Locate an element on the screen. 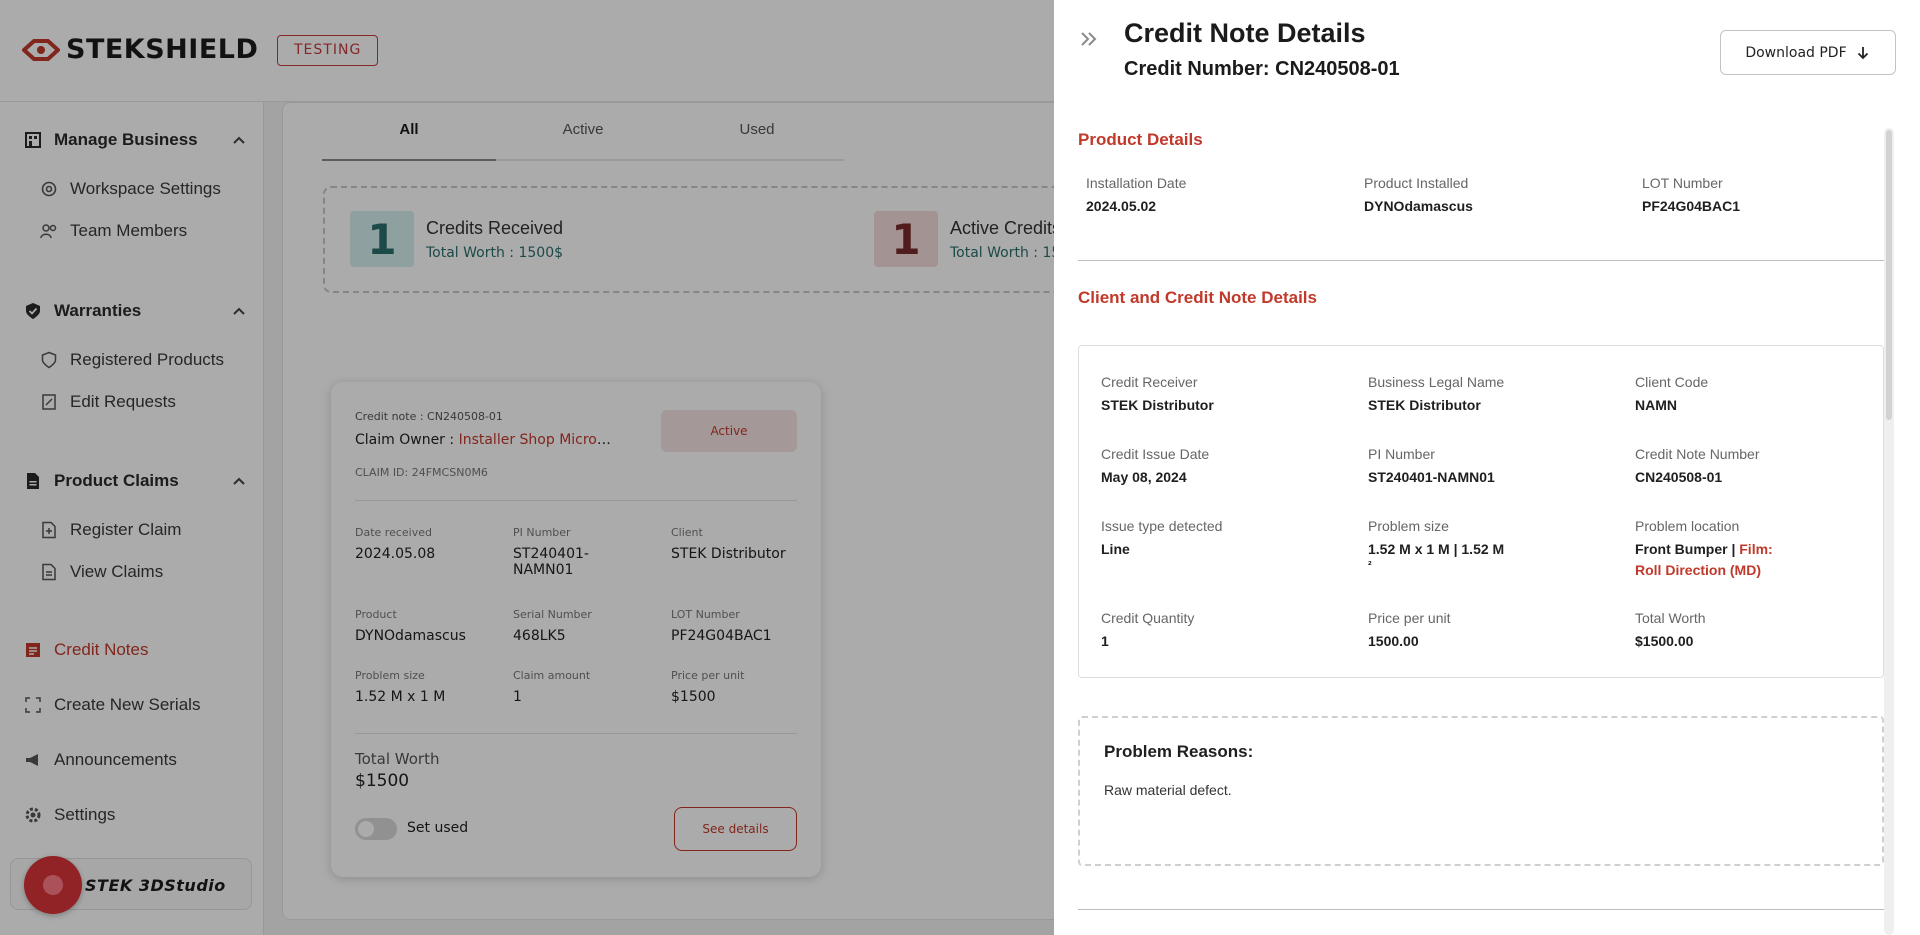 Image resolution: width=1920 pixels, height=935 pixels. detail-label: Credit Note Number is located at coordinates (1697, 454).